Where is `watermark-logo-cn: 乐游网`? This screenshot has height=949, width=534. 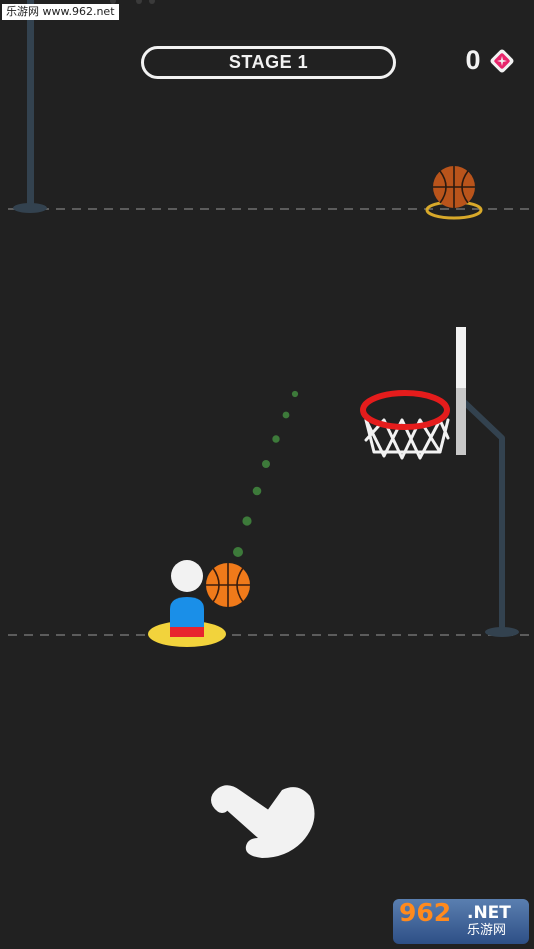 watermark-logo-cn: 乐游网 is located at coordinates (487, 930).